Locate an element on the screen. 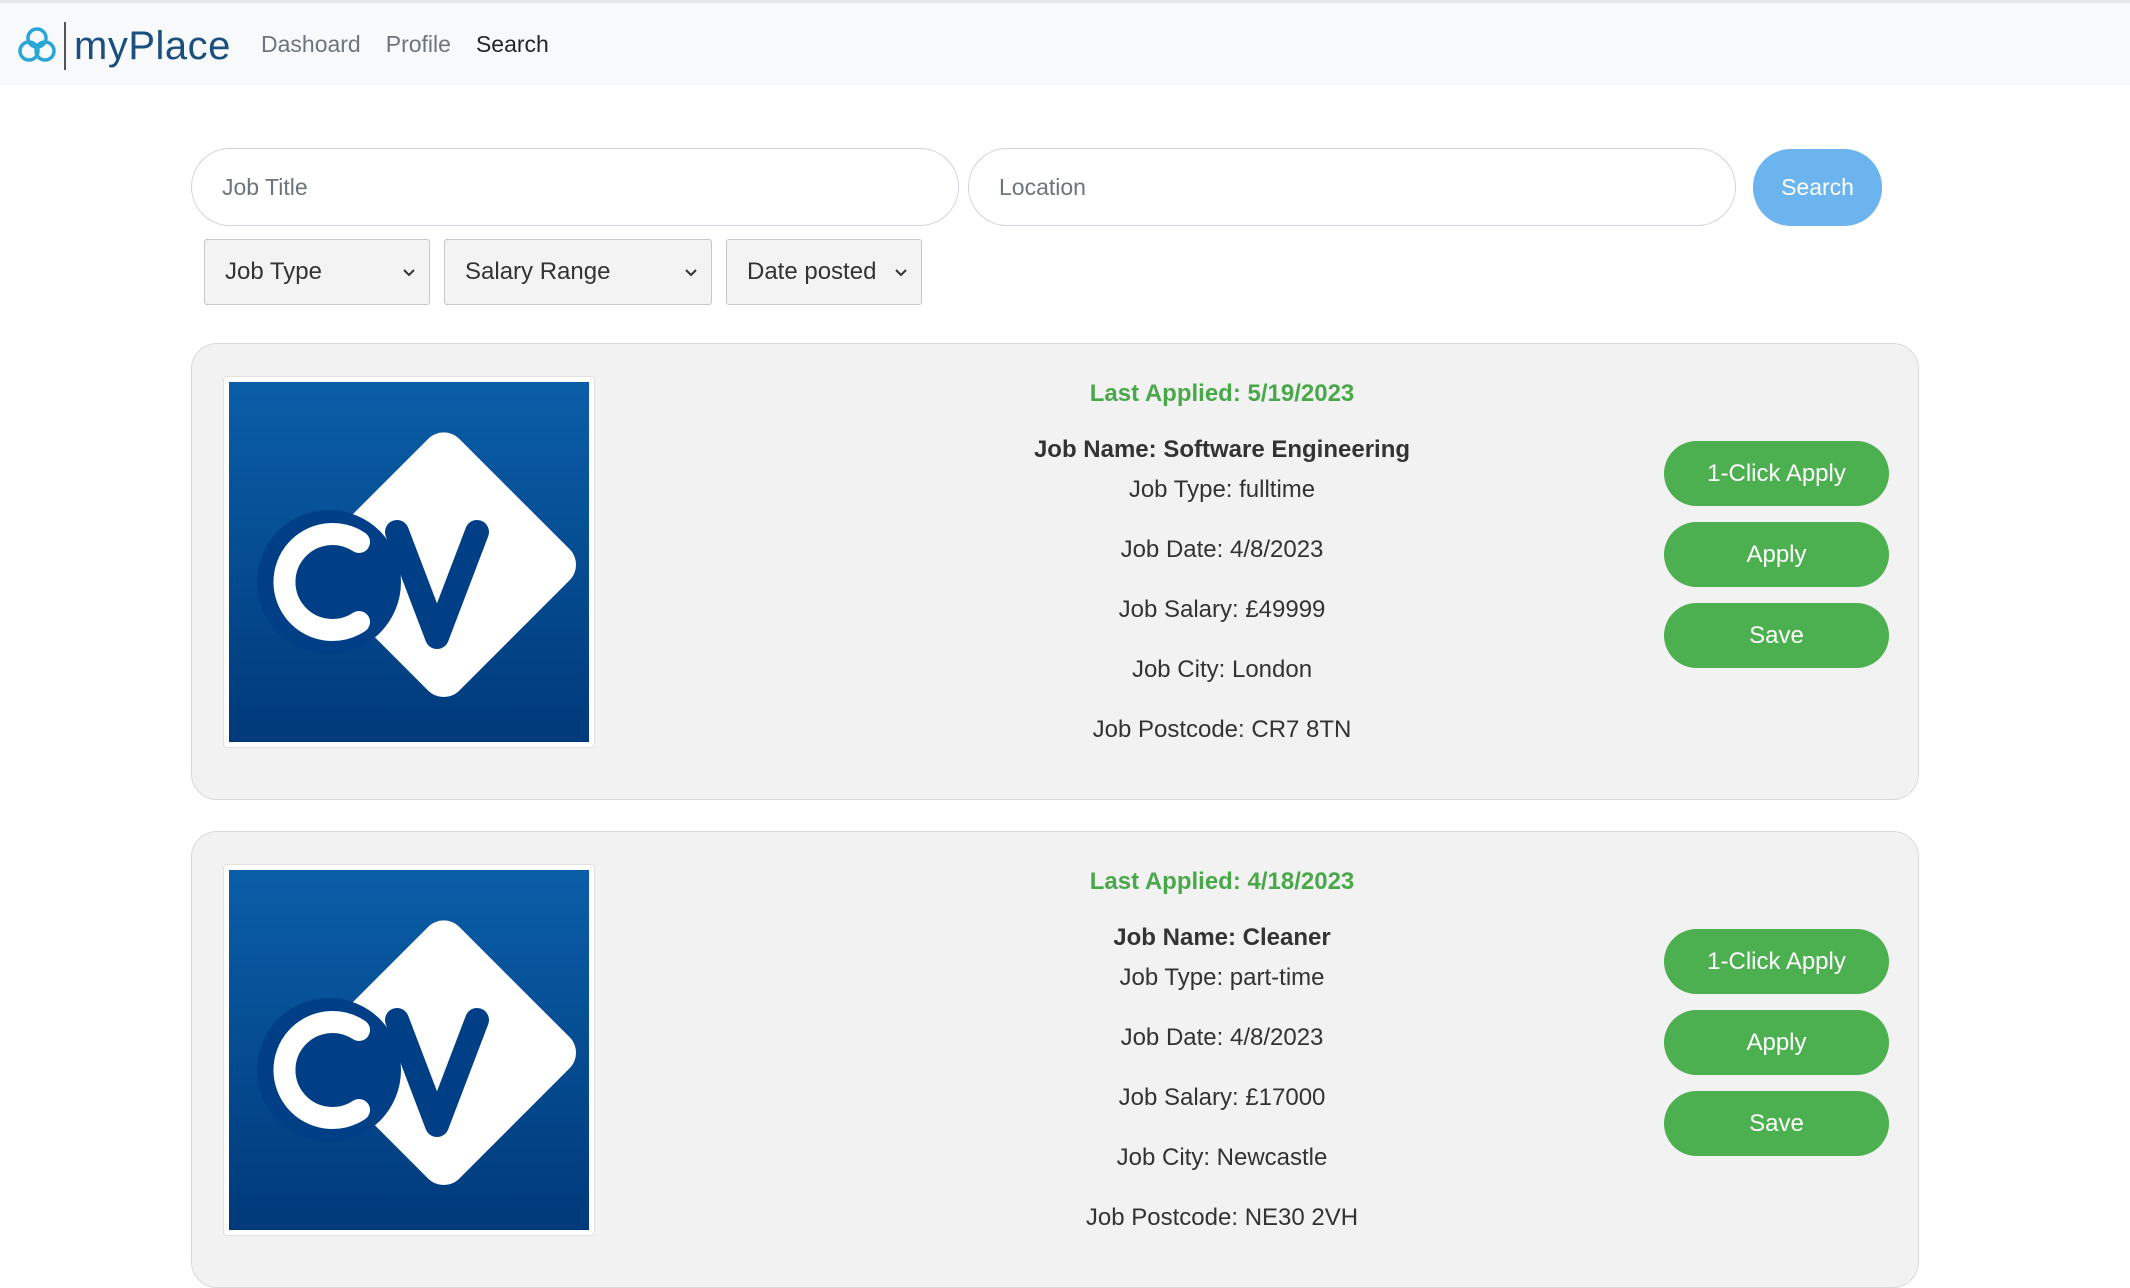 Image resolution: width=2130 pixels, height=1288 pixels. brand: myPlace is located at coordinates (123, 46).